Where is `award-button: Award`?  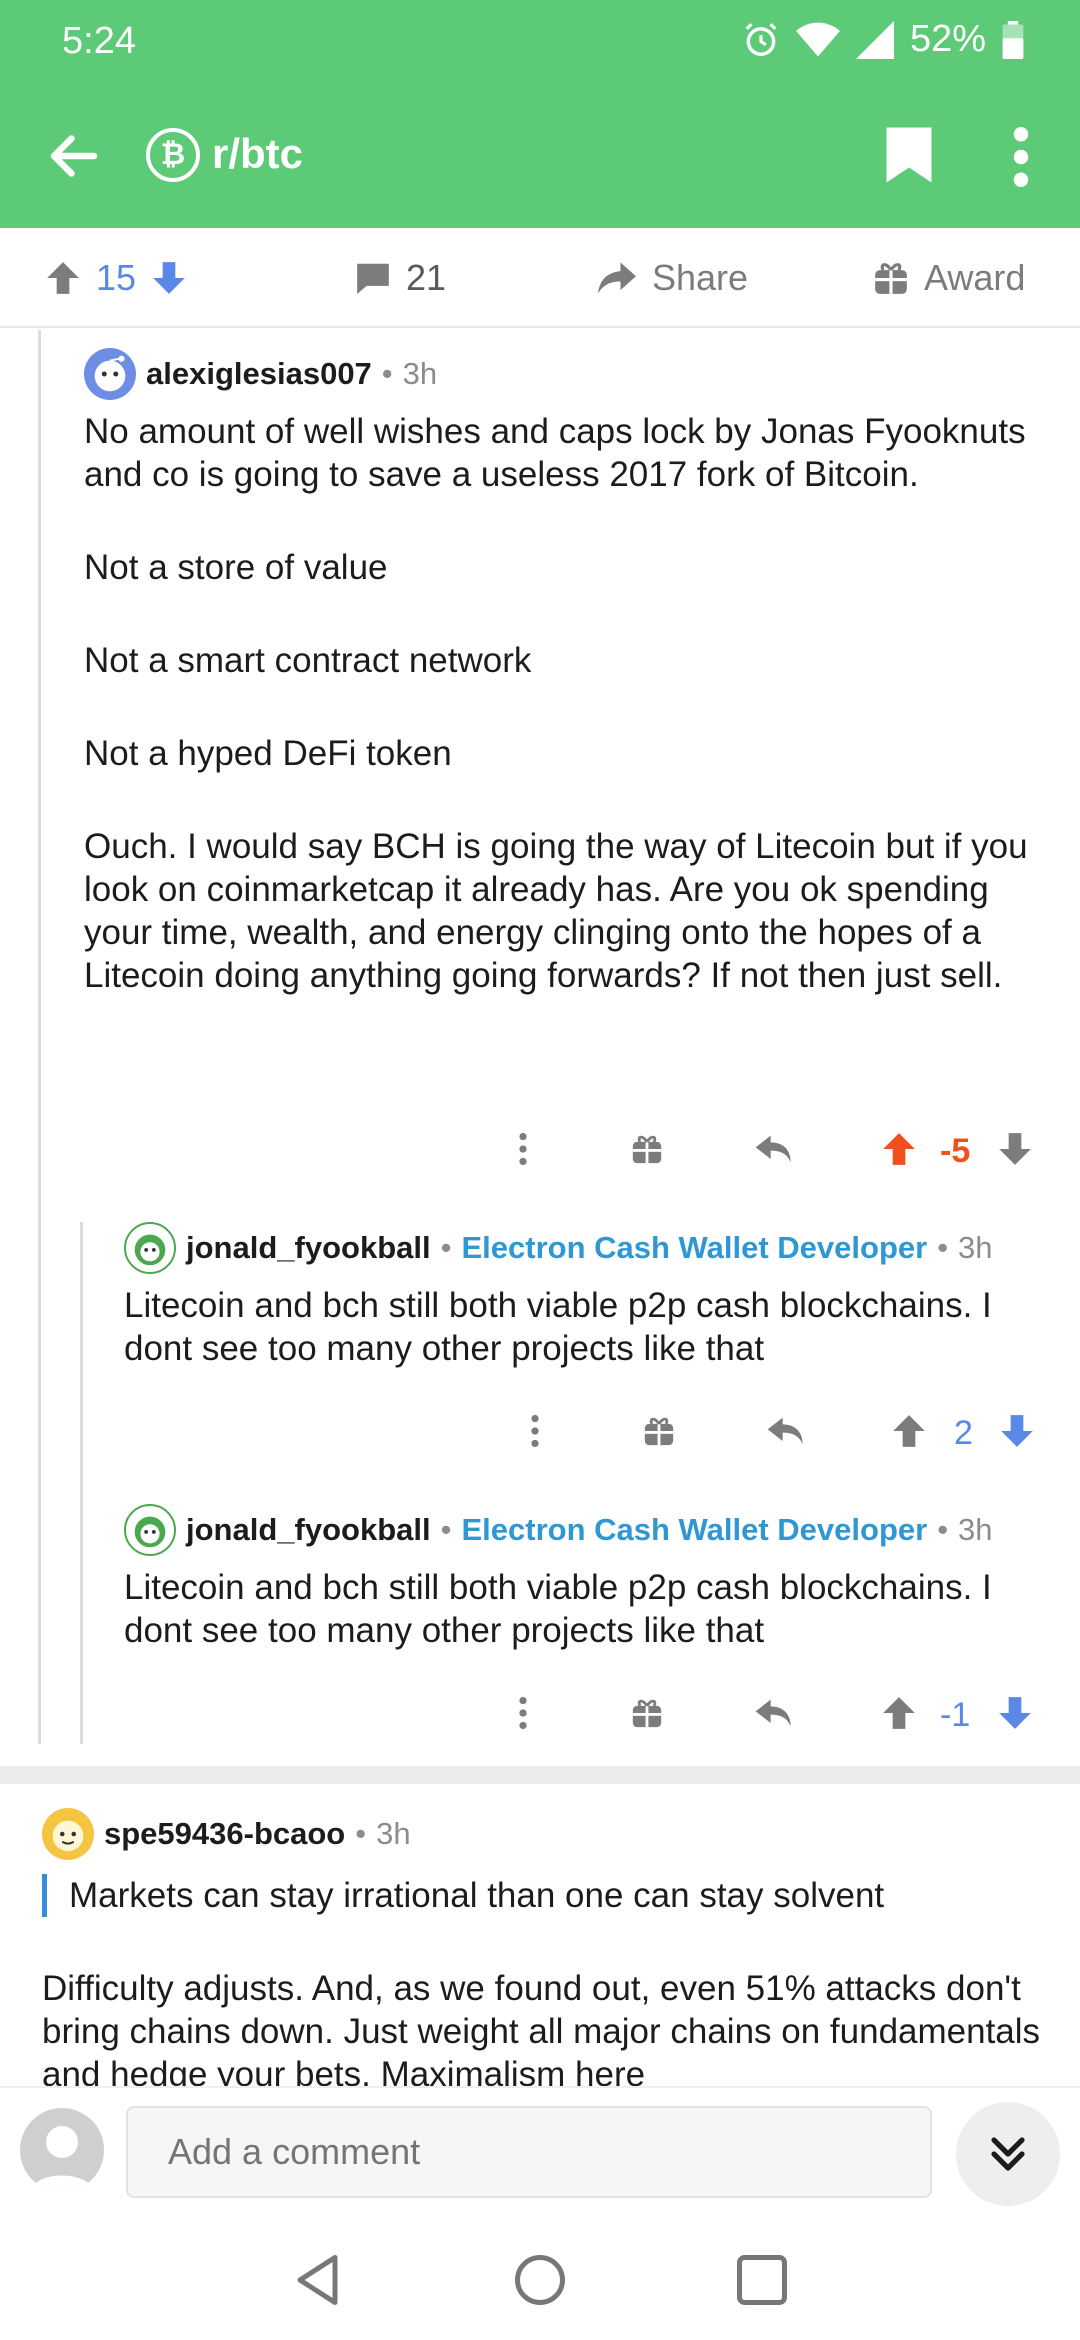
award-button: Award is located at coordinates (948, 278).